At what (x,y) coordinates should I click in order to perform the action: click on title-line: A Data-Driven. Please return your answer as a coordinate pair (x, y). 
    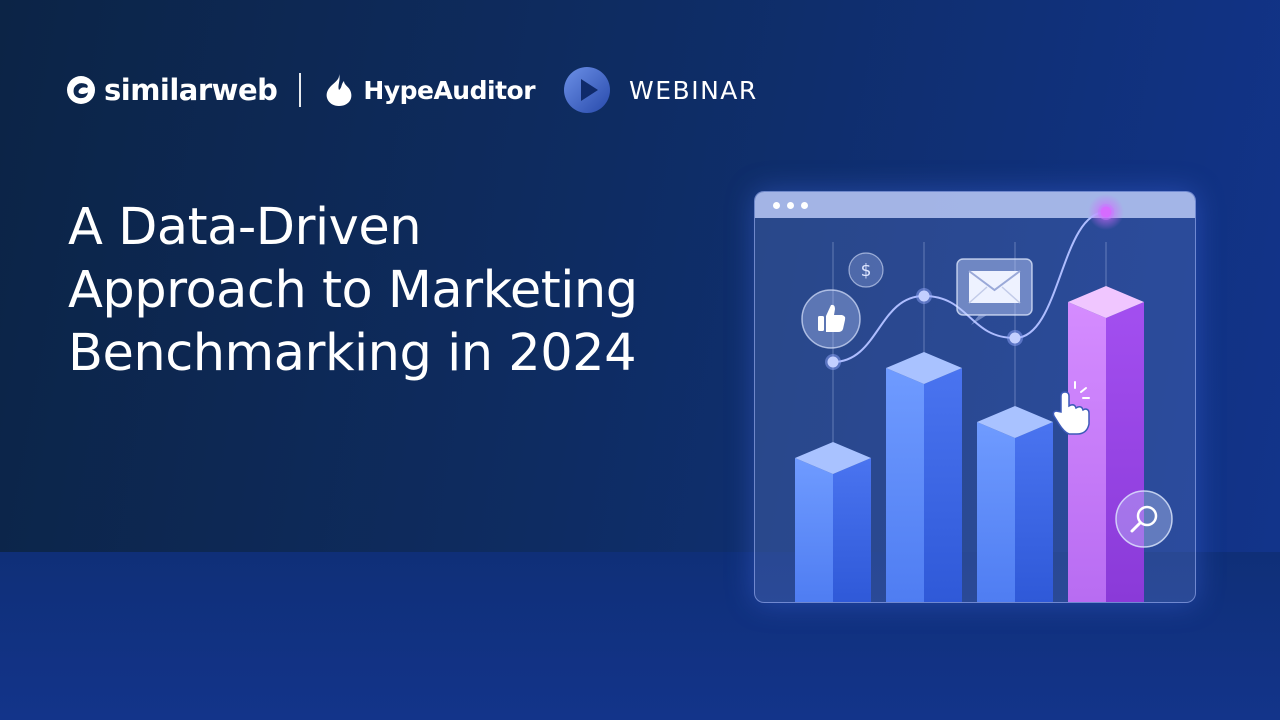
    Looking at the image, I should click on (245, 227).